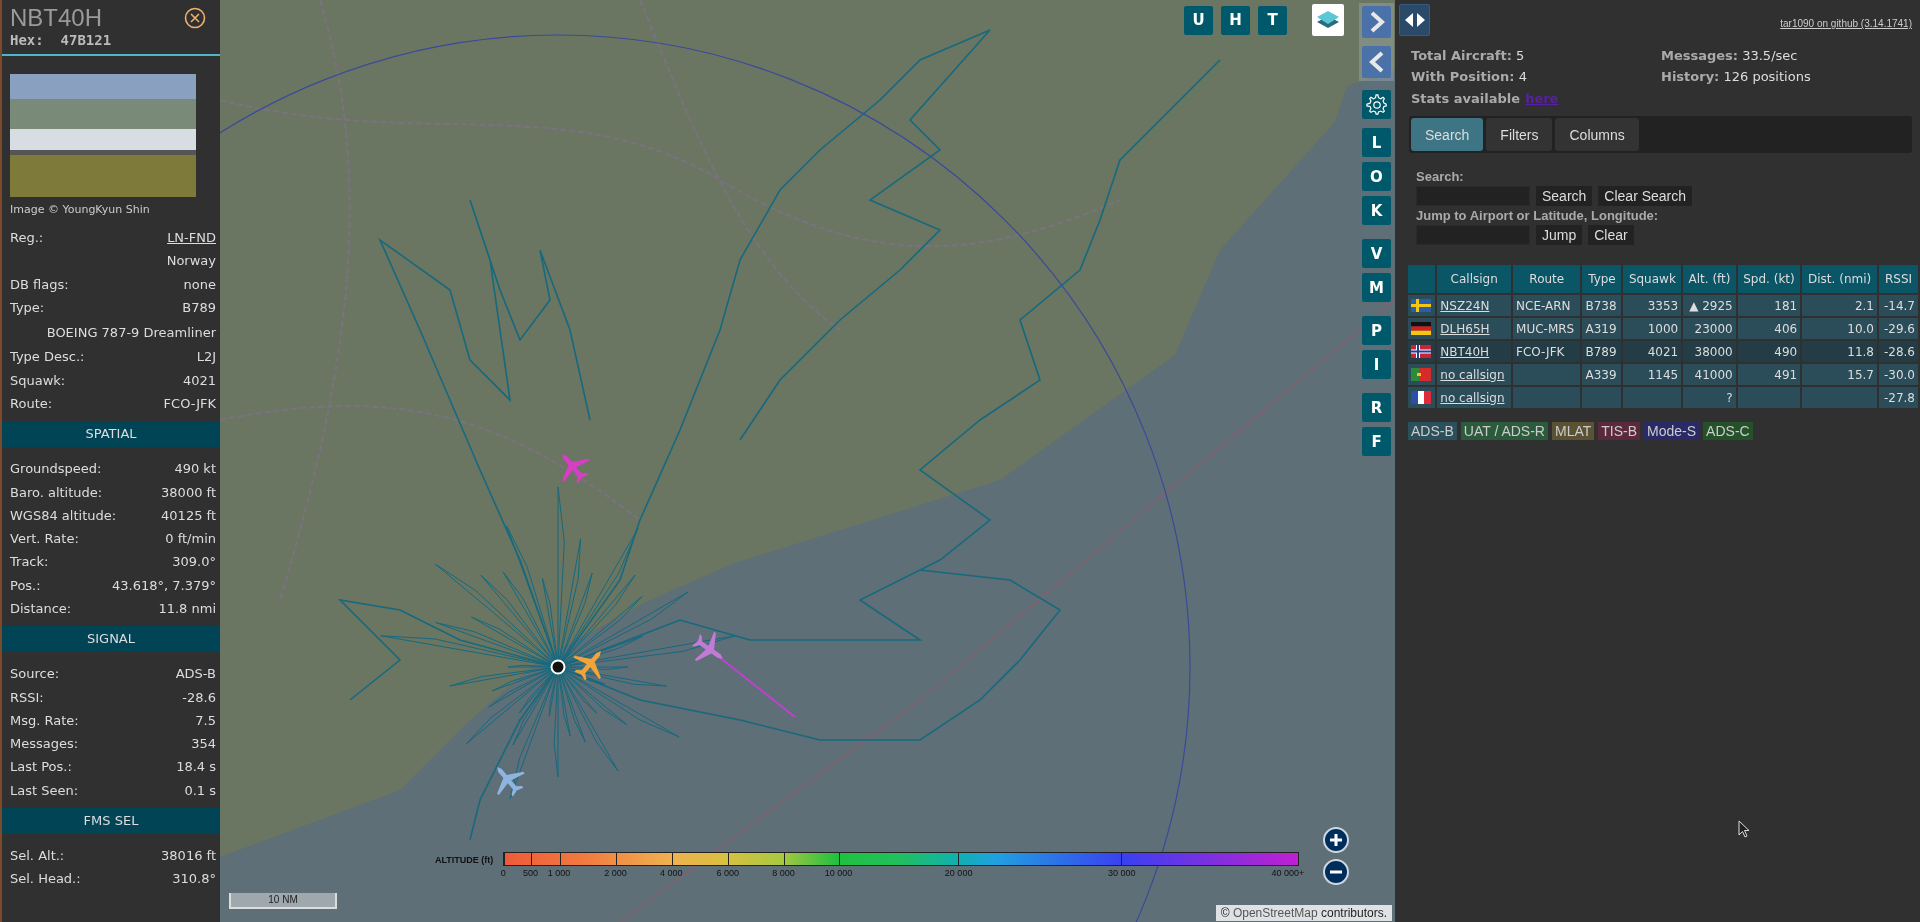 This screenshot has width=1920, height=922. Describe the element at coordinates (1898, 351) in the screenshot. I see `table-cell: -28.6` at that location.